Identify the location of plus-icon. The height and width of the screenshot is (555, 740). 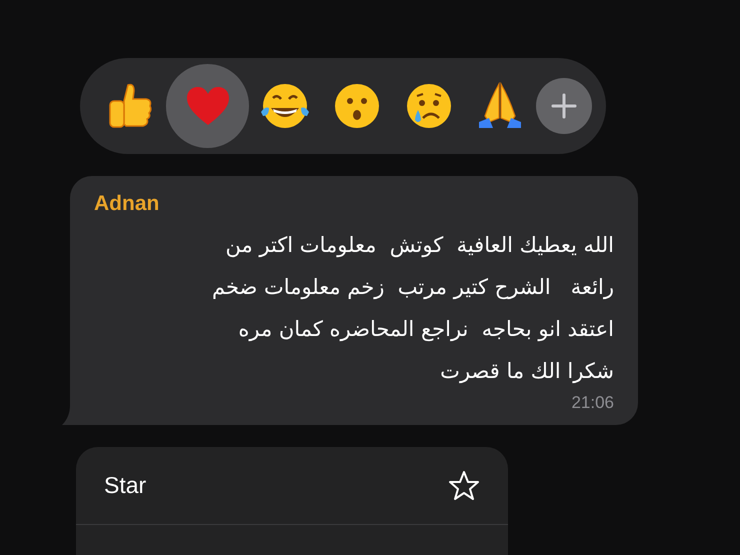
(564, 106).